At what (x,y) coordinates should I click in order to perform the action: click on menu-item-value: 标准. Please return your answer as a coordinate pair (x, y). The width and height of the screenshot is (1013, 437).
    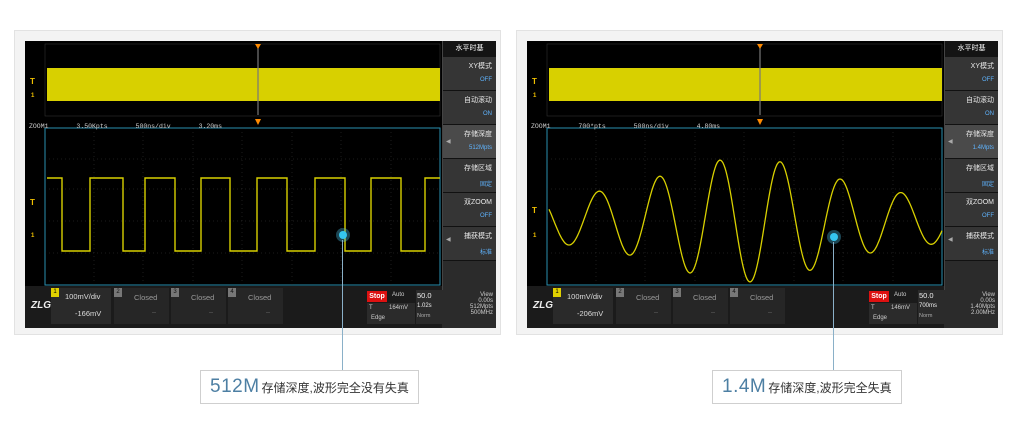
    Looking at the image, I should click on (485, 253).